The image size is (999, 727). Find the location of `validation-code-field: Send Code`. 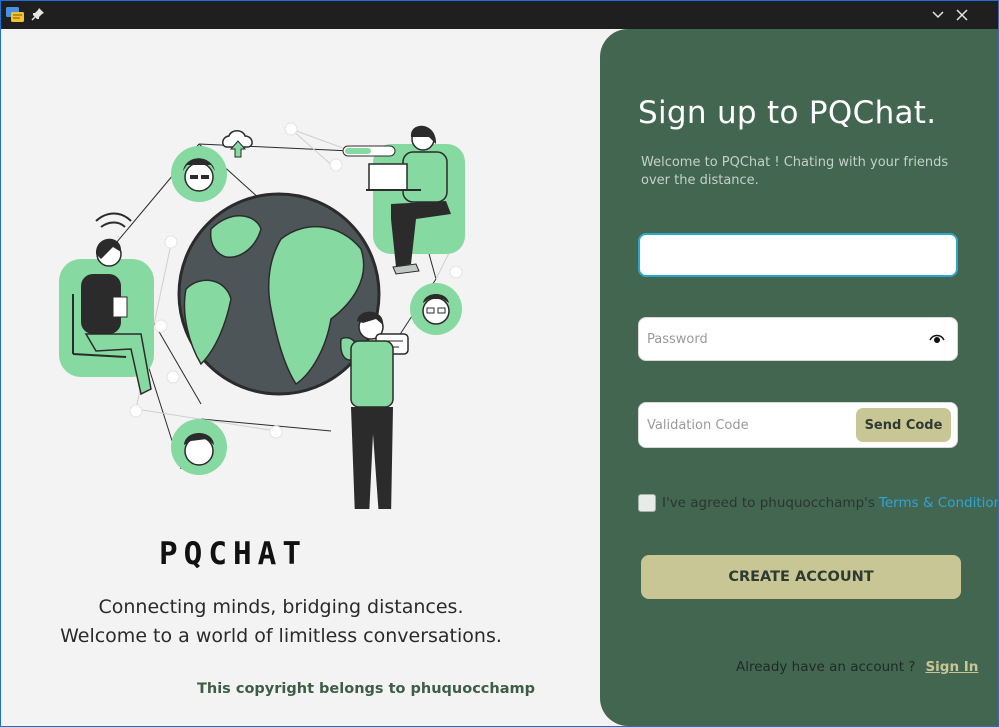

validation-code-field: Send Code is located at coordinates (798, 425).